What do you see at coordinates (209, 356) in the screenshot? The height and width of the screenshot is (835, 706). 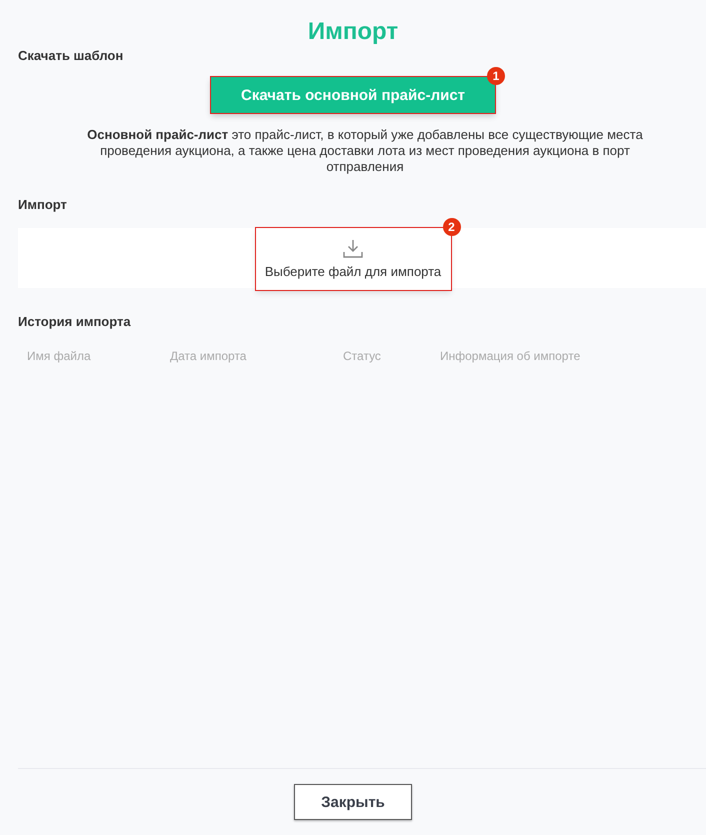 I see `column-header: Дата импорта` at bounding box center [209, 356].